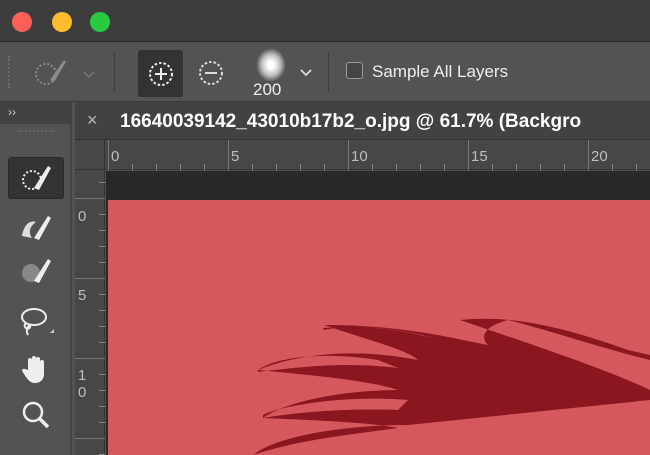 This screenshot has width=650, height=455. What do you see at coordinates (11, 72) in the screenshot?
I see `grip-handle` at bounding box center [11, 72].